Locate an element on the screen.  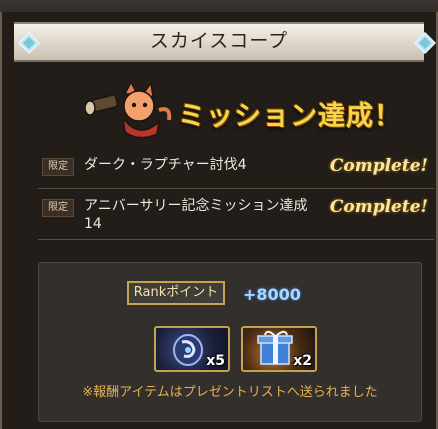
rank-points-value: +8000 is located at coordinates (272, 294).